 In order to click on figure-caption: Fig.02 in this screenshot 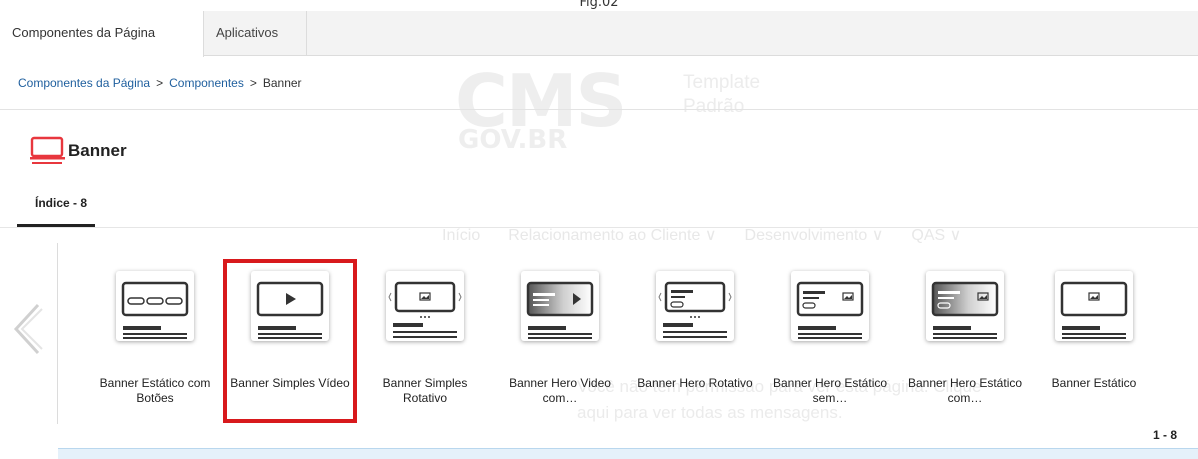, I will do `click(599, 5)`.